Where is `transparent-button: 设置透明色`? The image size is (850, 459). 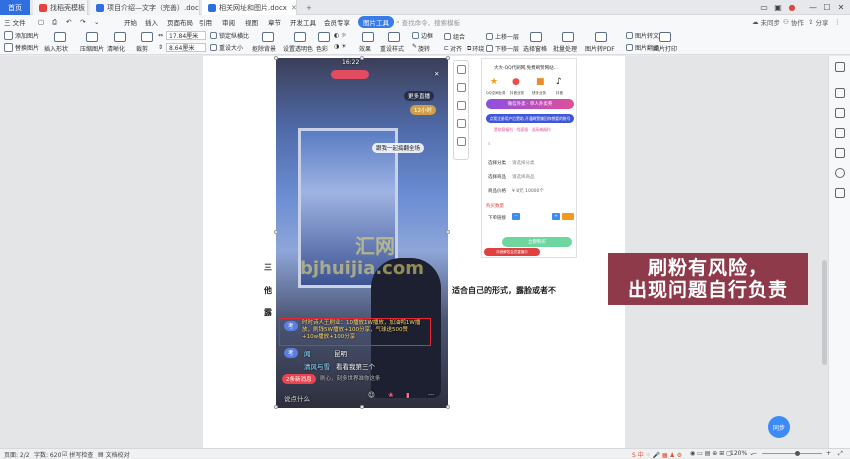 transparent-button: 设置透明色 is located at coordinates (298, 48).